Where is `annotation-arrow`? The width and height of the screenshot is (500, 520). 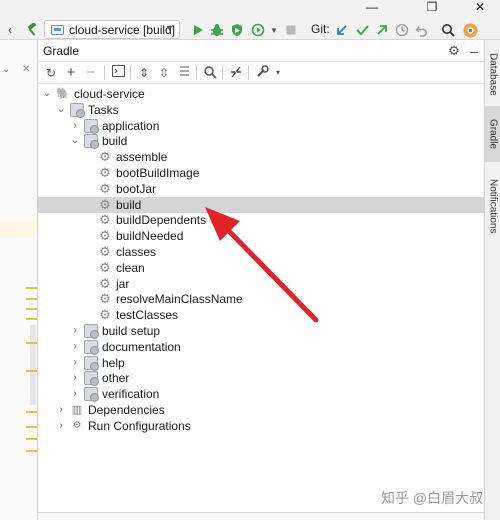 annotation-arrow is located at coordinates (262, 265).